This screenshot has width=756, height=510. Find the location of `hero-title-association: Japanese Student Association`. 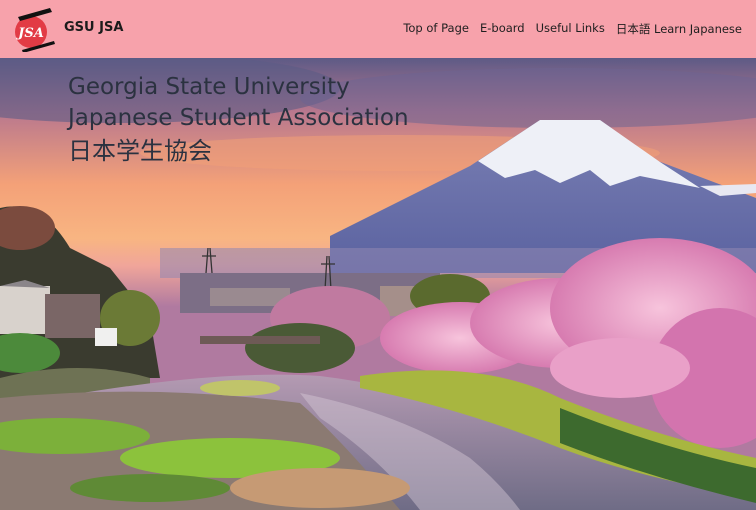

hero-title-association: Japanese Student Association is located at coordinates (238, 118).